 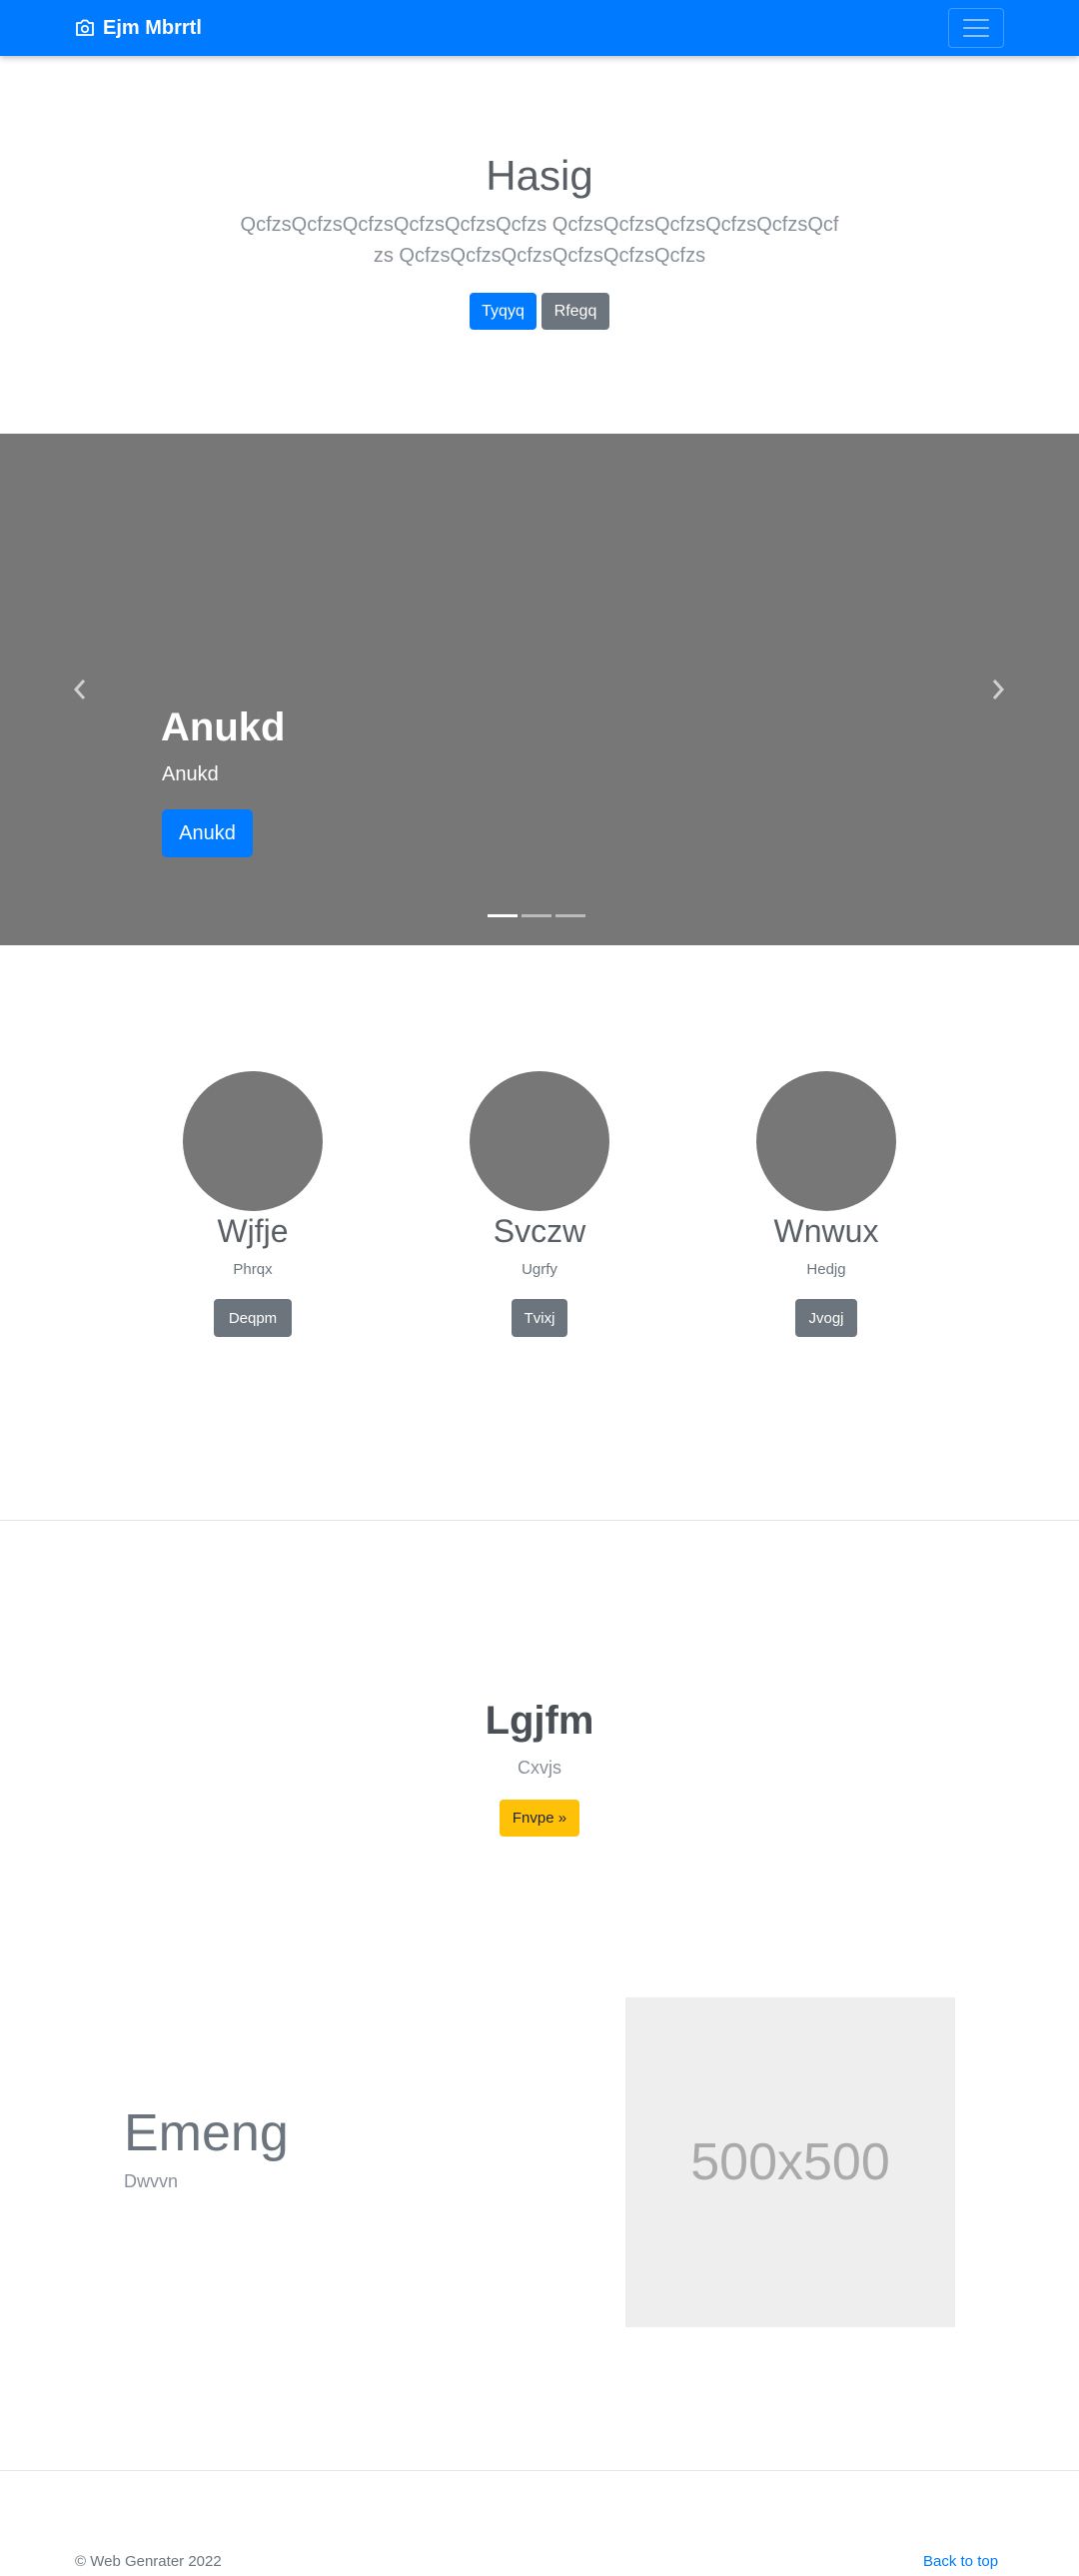 I want to click on carousel-caption-button: Anukd, so click(x=207, y=833).